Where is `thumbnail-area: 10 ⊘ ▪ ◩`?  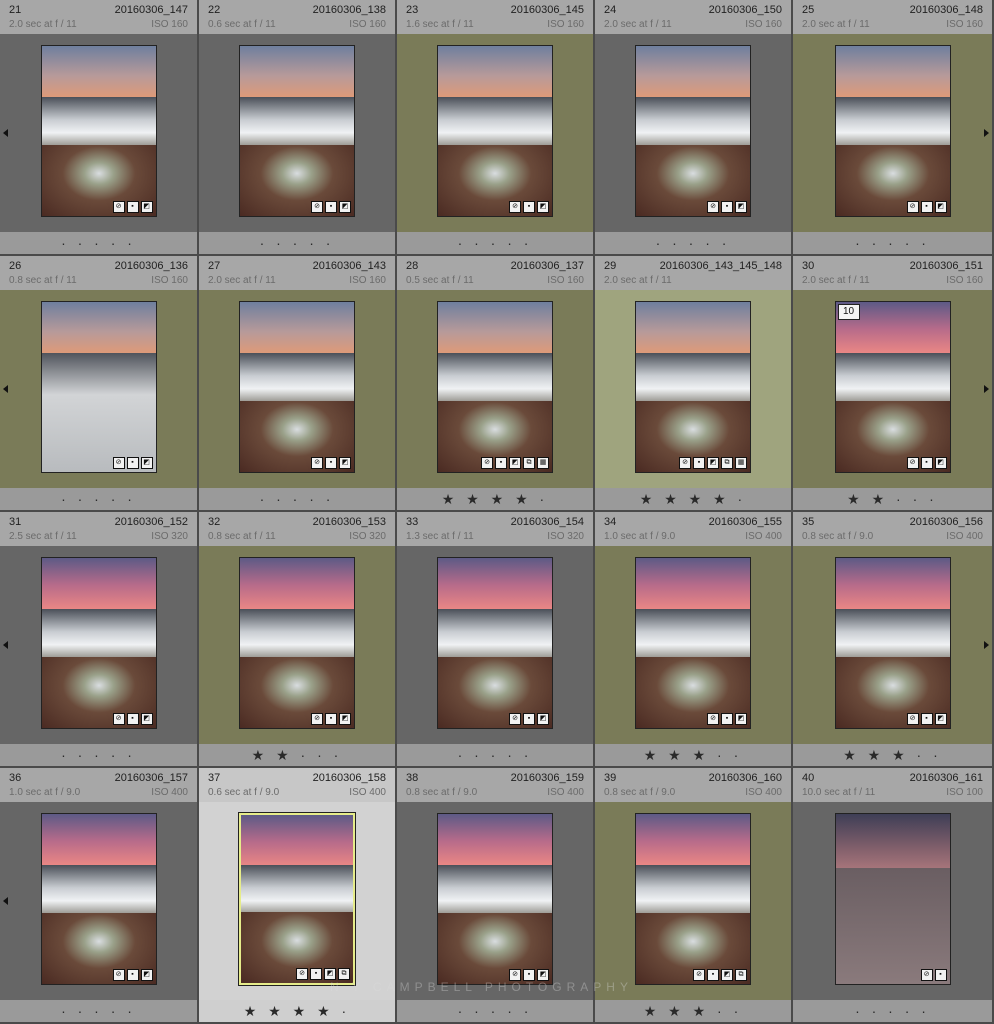
thumbnail-area: 10 ⊘ ▪ ◩ is located at coordinates (892, 389).